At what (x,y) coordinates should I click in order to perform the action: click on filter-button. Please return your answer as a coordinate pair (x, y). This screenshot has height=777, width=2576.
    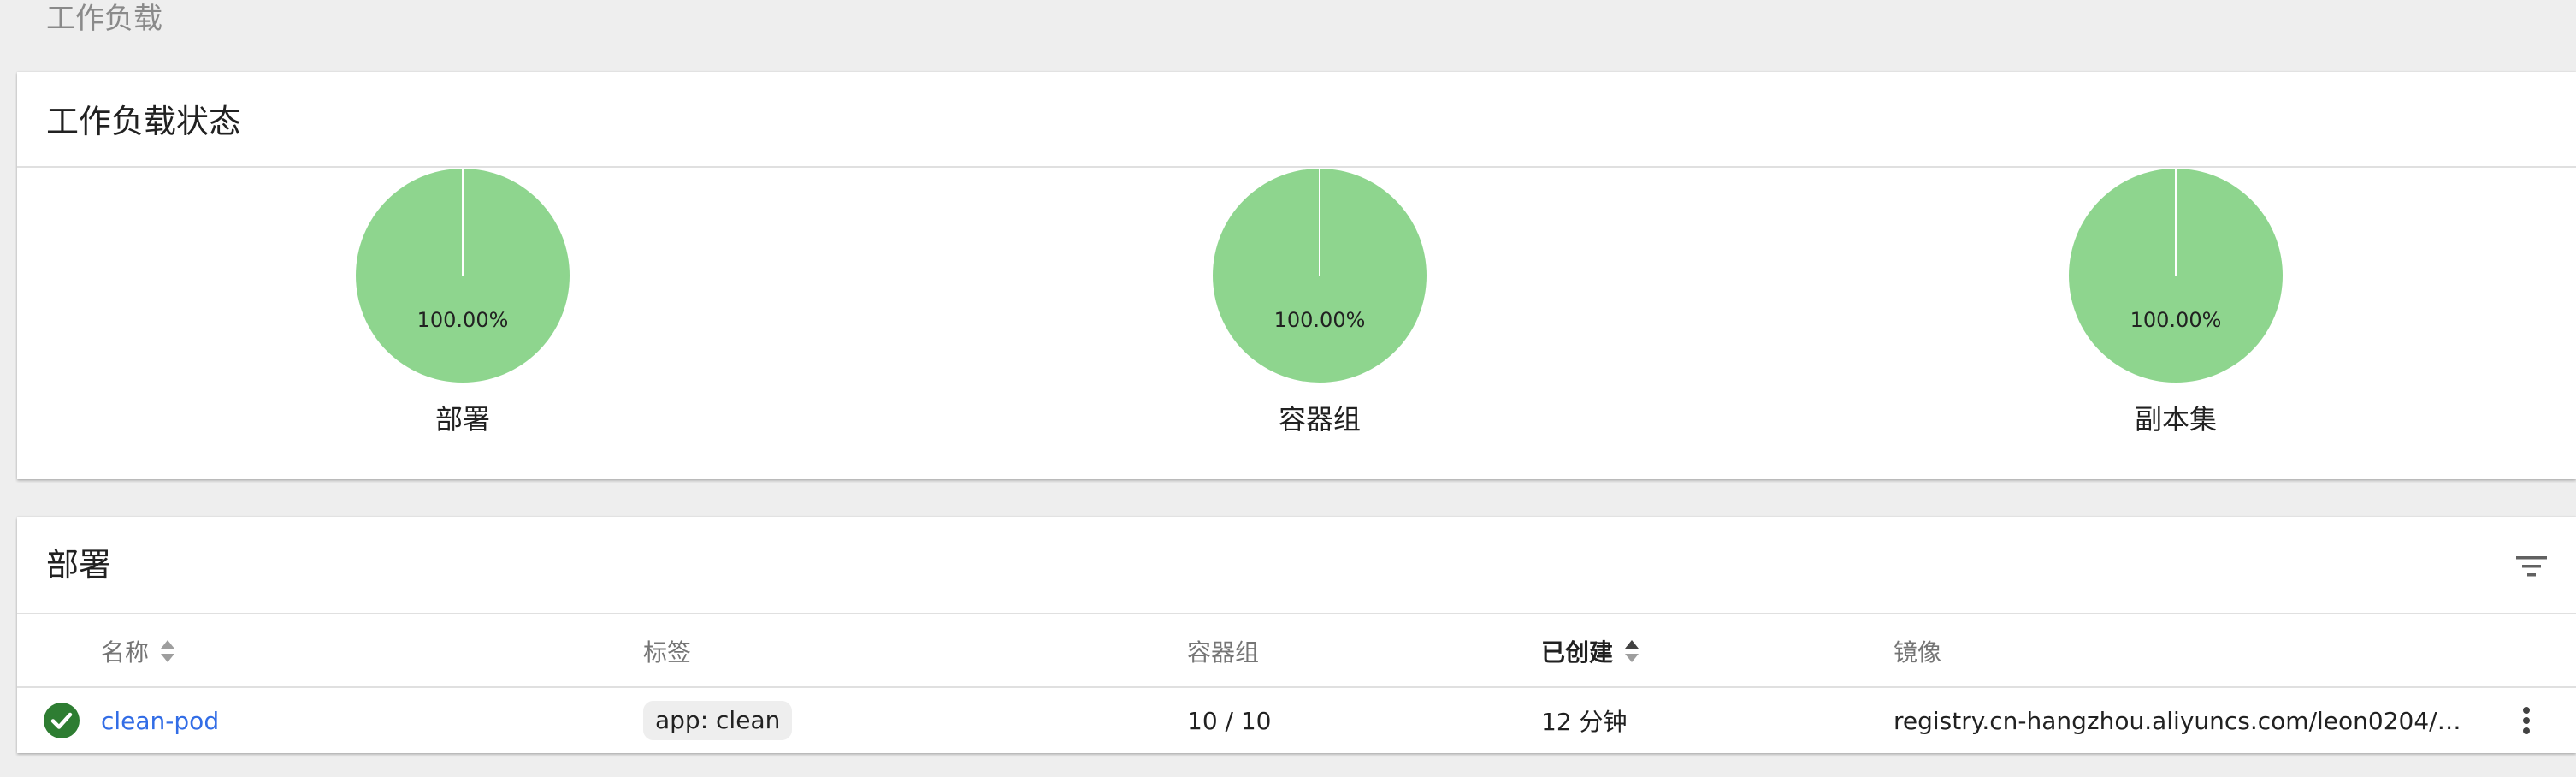
    Looking at the image, I should click on (2531, 566).